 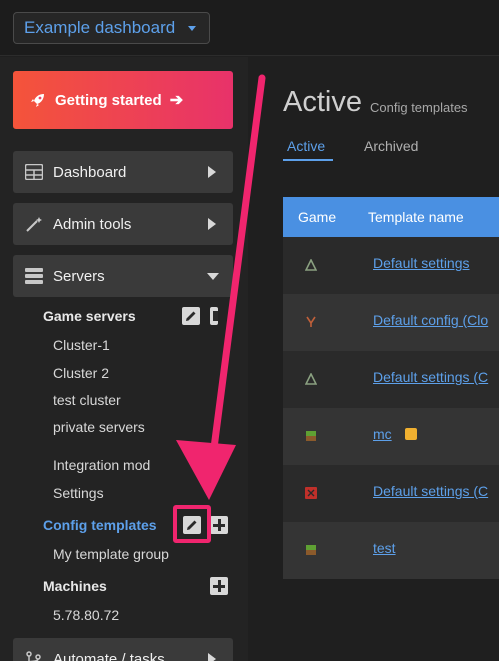 What do you see at coordinates (34, 172) in the screenshot?
I see `dashboard-icon` at bounding box center [34, 172].